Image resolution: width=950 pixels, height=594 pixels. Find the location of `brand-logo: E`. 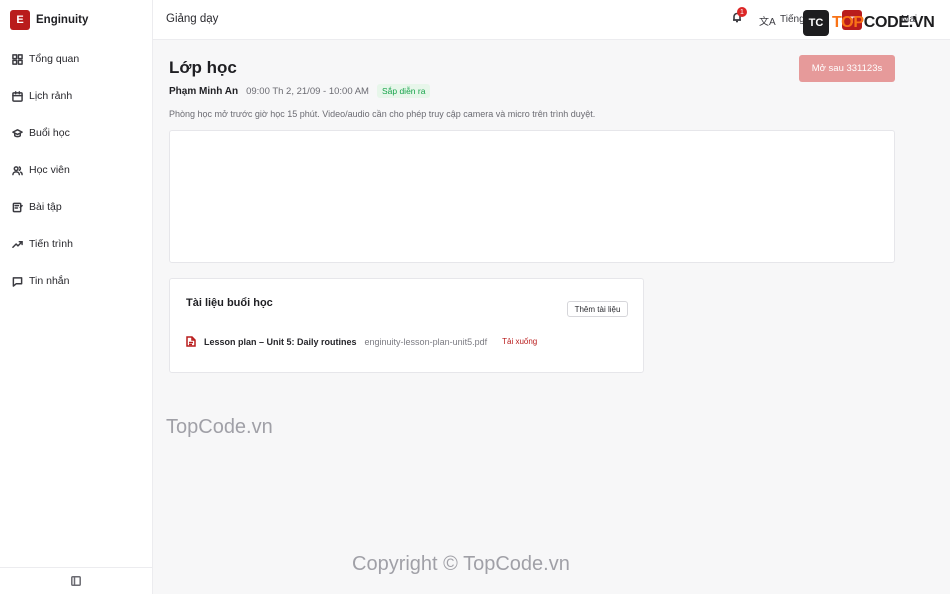

brand-logo: E is located at coordinates (20, 20).